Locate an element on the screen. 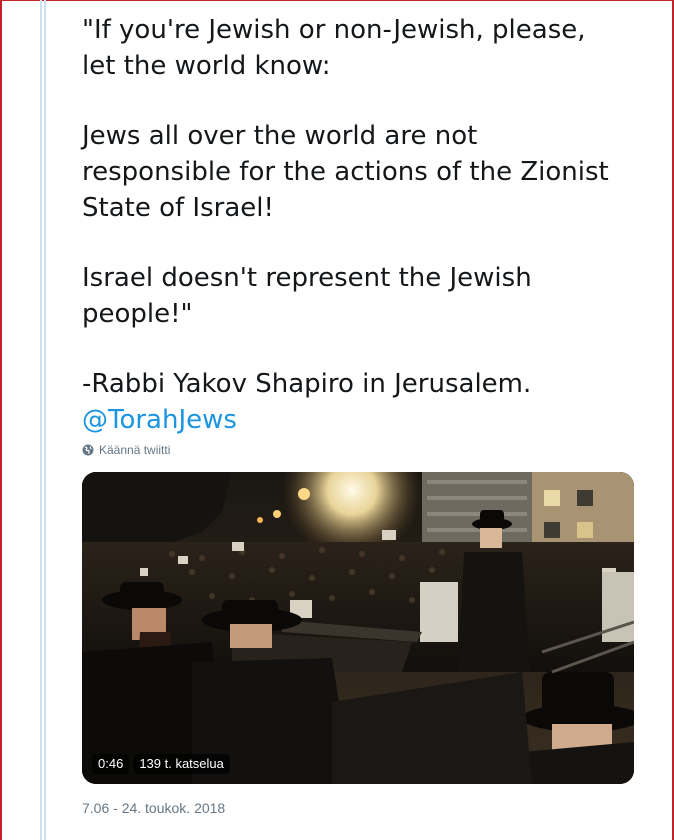  video-badges: 0:46 139 t. katselua is located at coordinates (161, 764).